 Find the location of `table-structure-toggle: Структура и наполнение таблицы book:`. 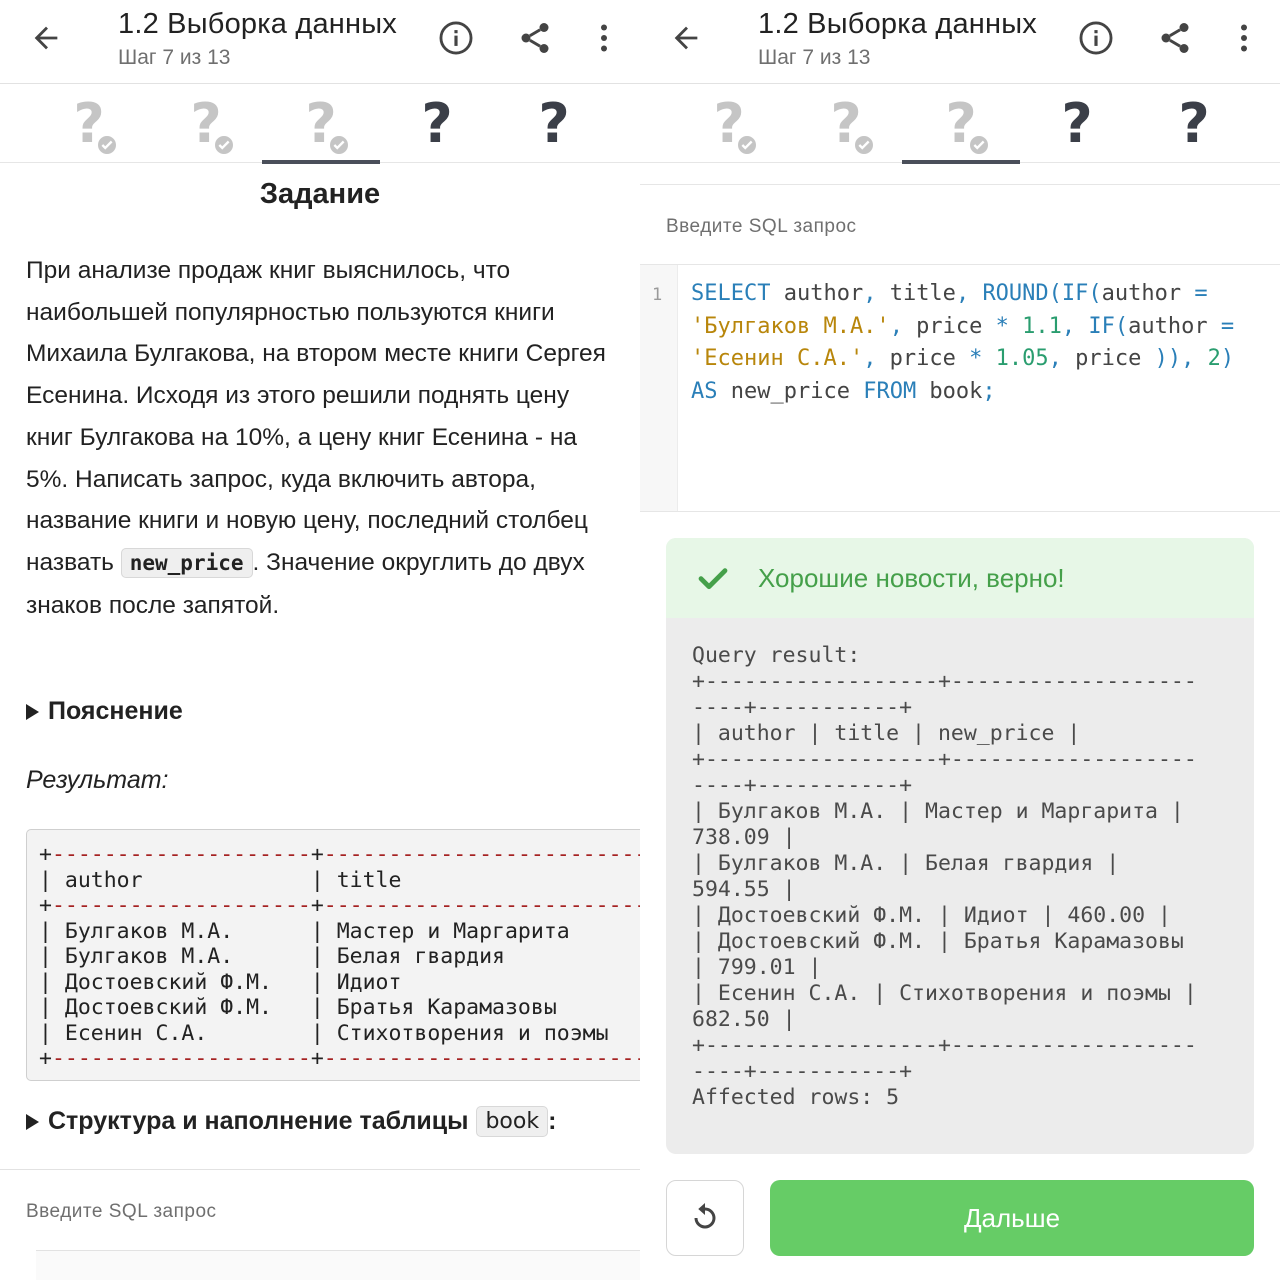

table-structure-toggle: Структура и наполнение таблицы book: is located at coordinates (291, 1121).